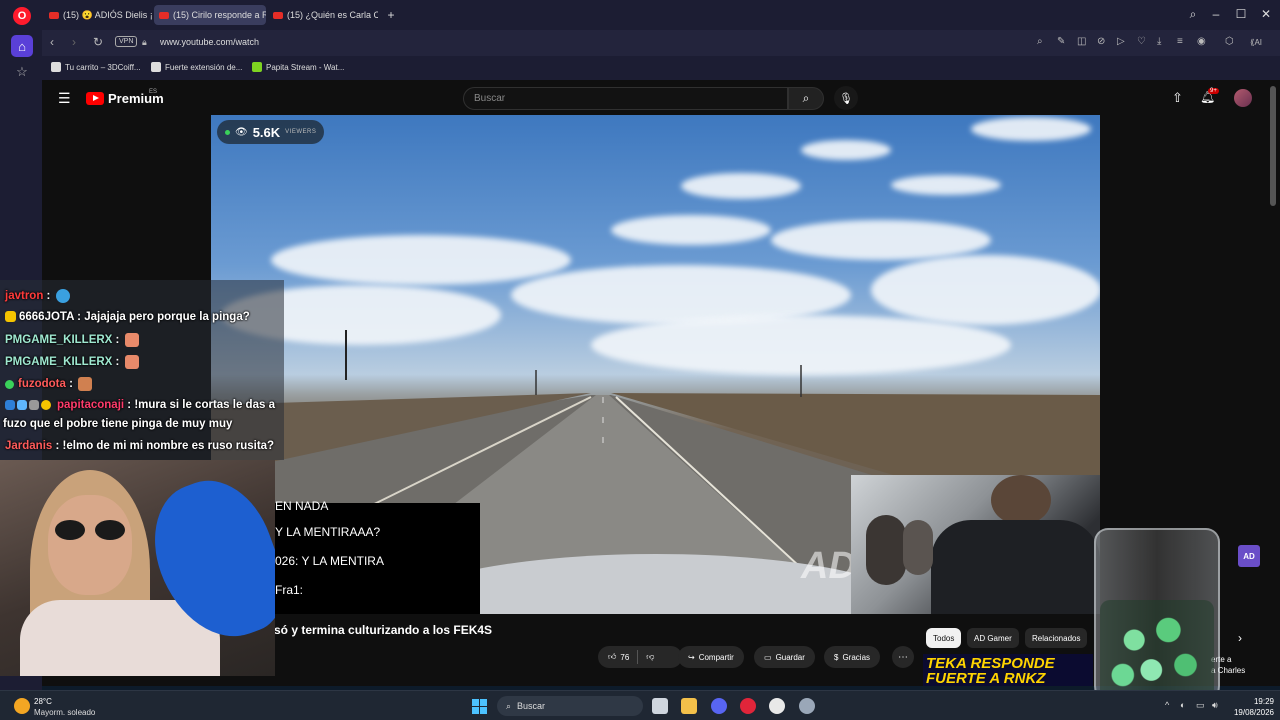  I want to click on chat-message: PMGAME_KILLERX :, so click(72, 362).